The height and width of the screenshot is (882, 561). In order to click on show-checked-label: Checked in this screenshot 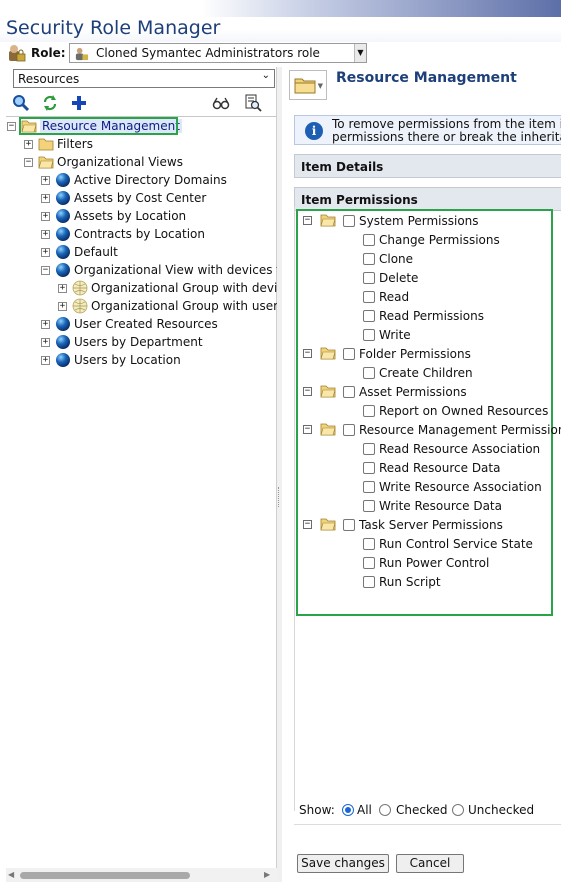, I will do `click(422, 810)`.